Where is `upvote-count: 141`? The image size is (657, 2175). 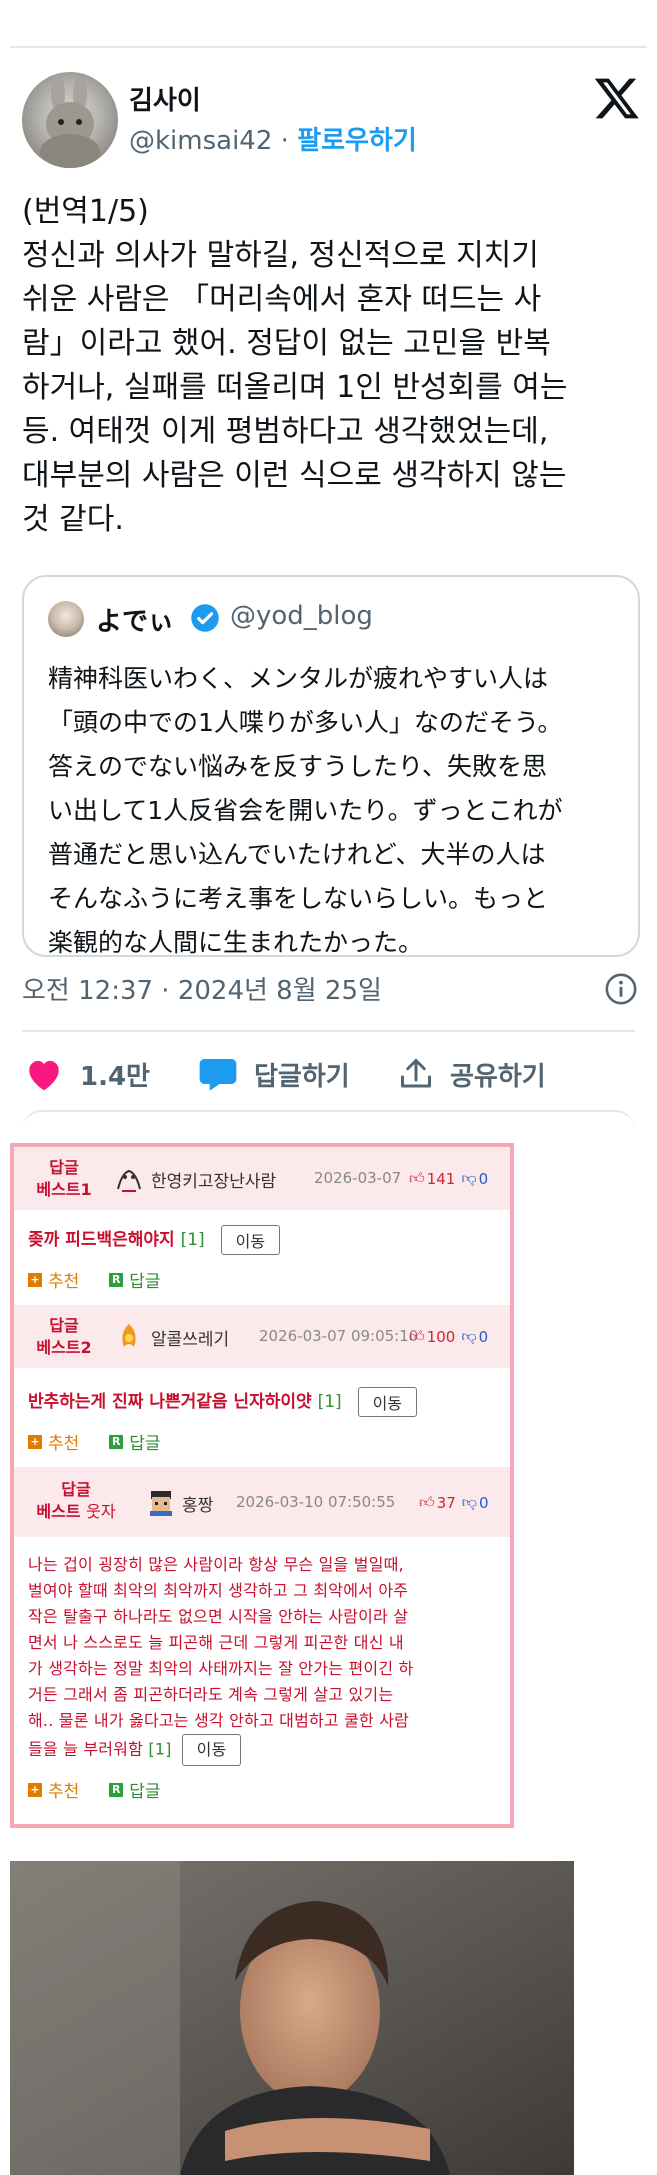 upvote-count: 141 is located at coordinates (441, 1178).